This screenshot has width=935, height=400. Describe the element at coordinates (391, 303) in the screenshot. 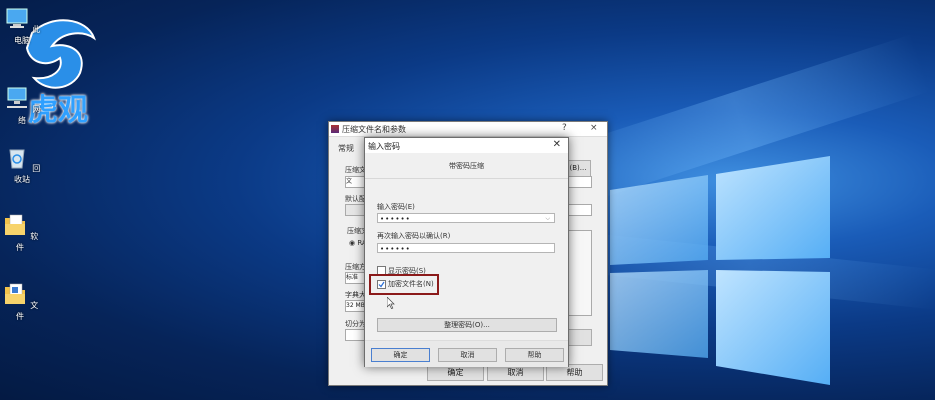

I see `mouse-cursor-icon` at that location.